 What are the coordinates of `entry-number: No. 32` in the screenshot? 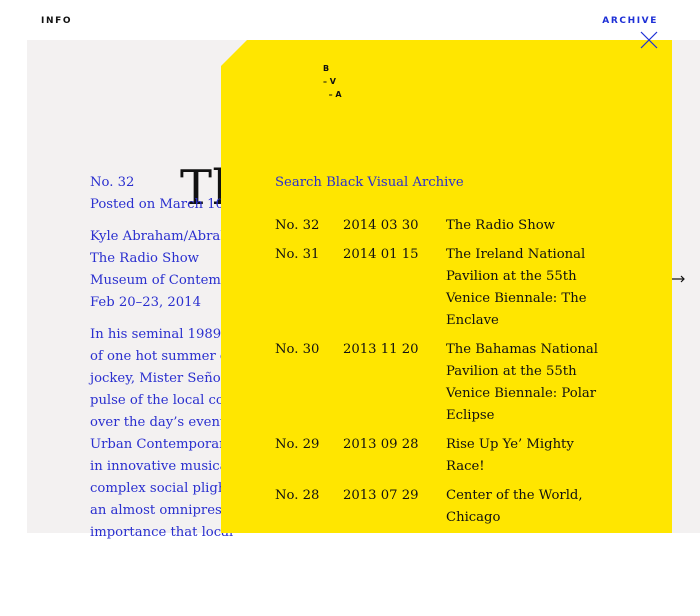 It's located at (297, 225).